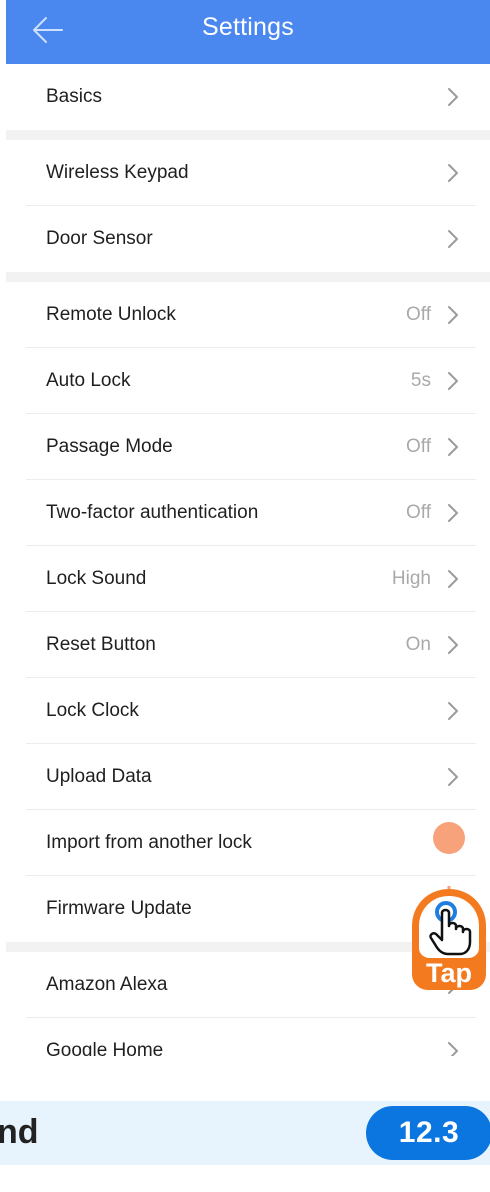 This screenshot has width=490, height=1192. Describe the element at coordinates (105, 1048) in the screenshot. I see `settings-item-label: Google Home` at that location.